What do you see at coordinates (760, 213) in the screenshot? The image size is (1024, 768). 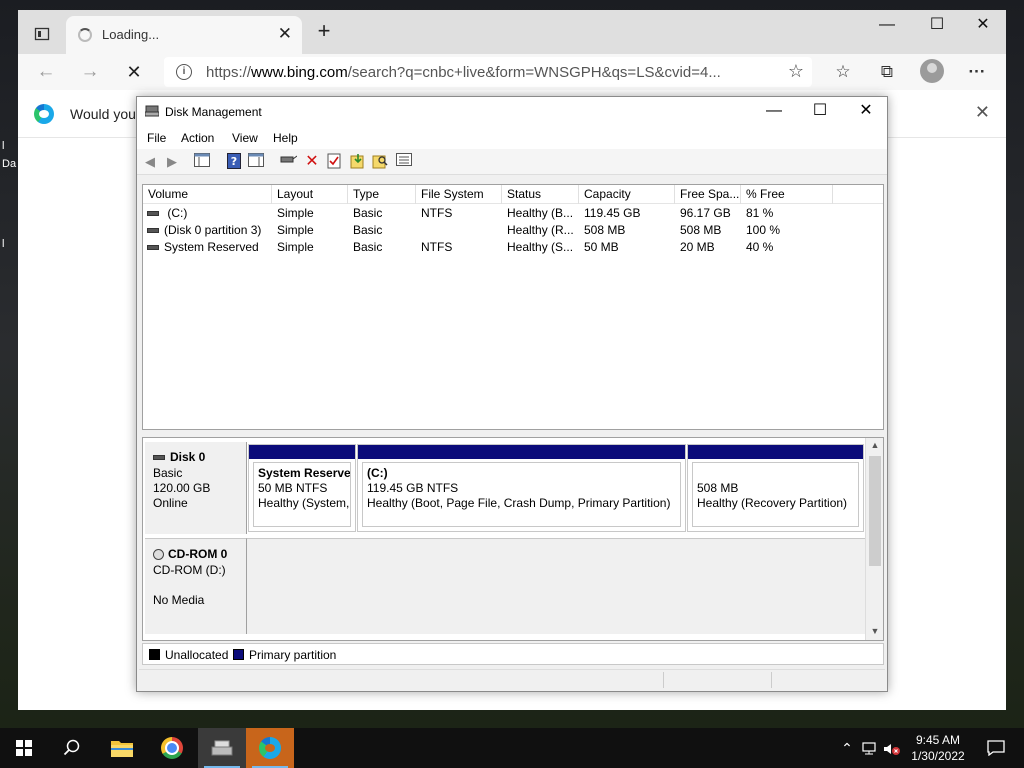 I see `volume-percent-free: 81 %` at bounding box center [760, 213].